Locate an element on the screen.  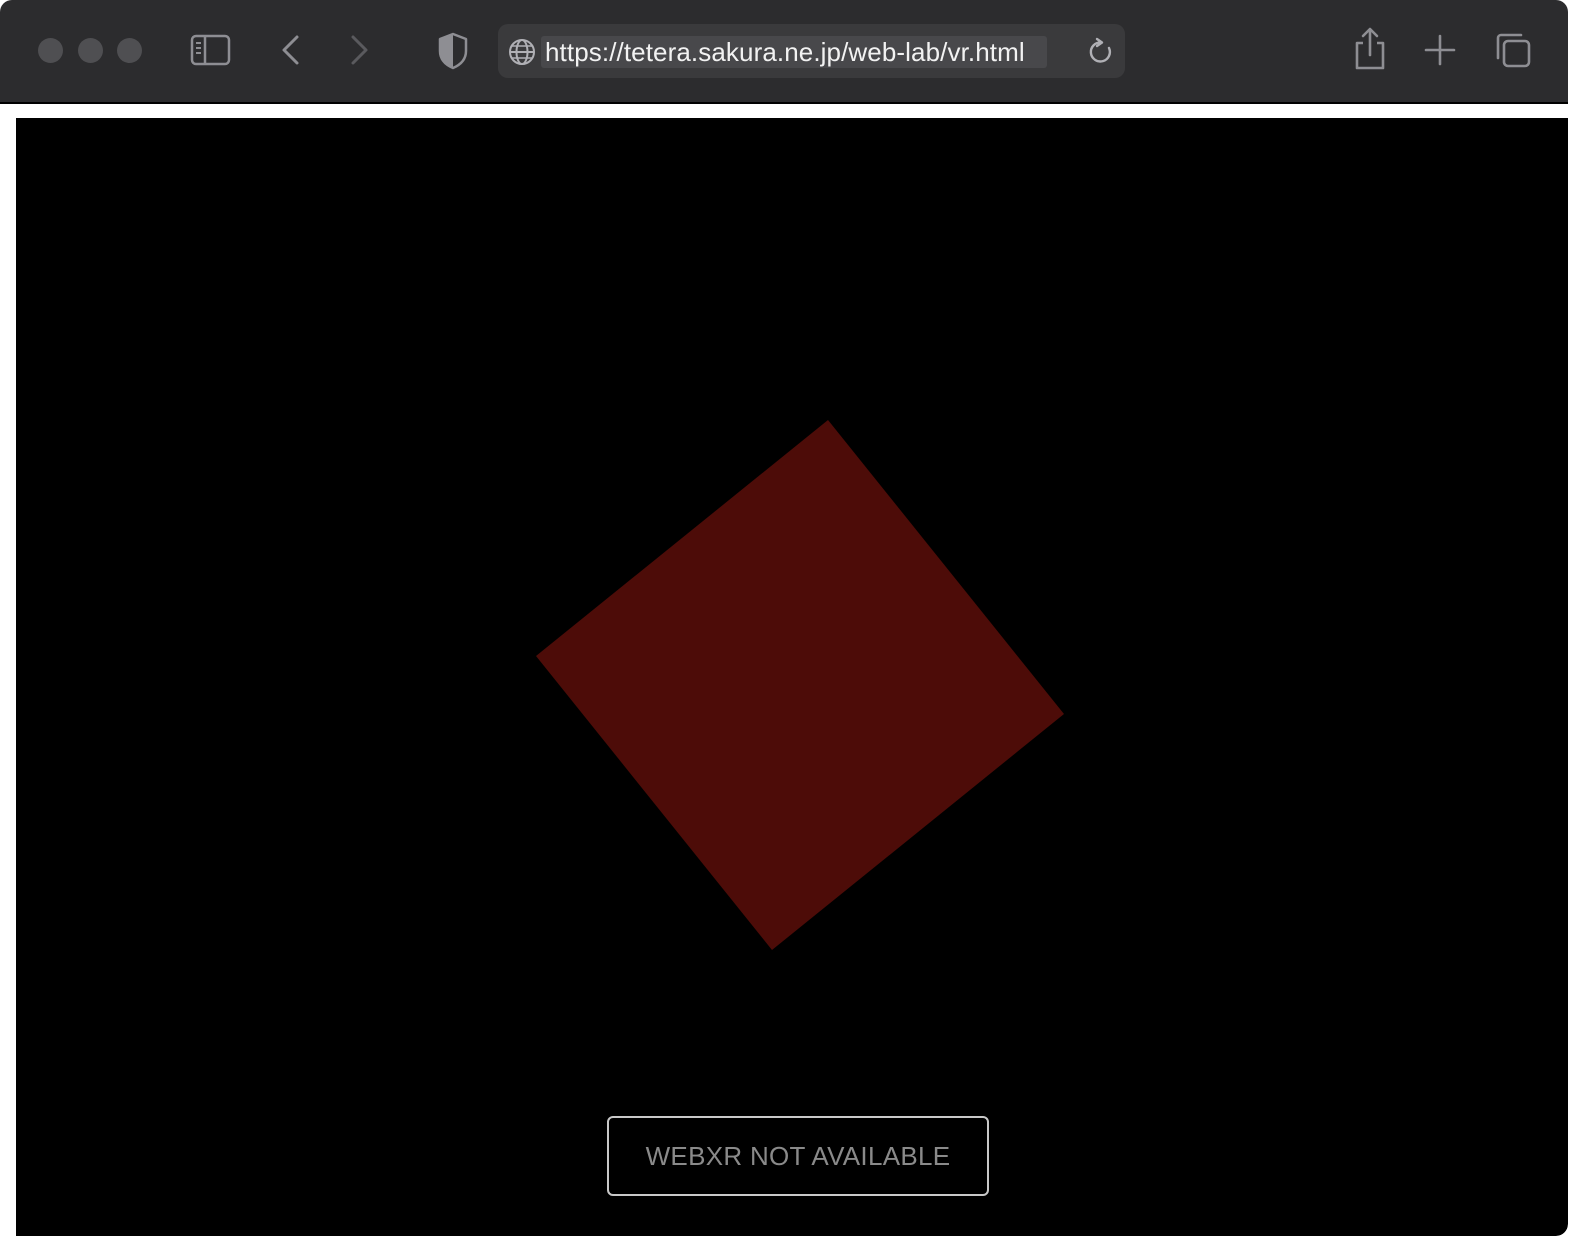
window-zoom-button is located at coordinates (129, 50).